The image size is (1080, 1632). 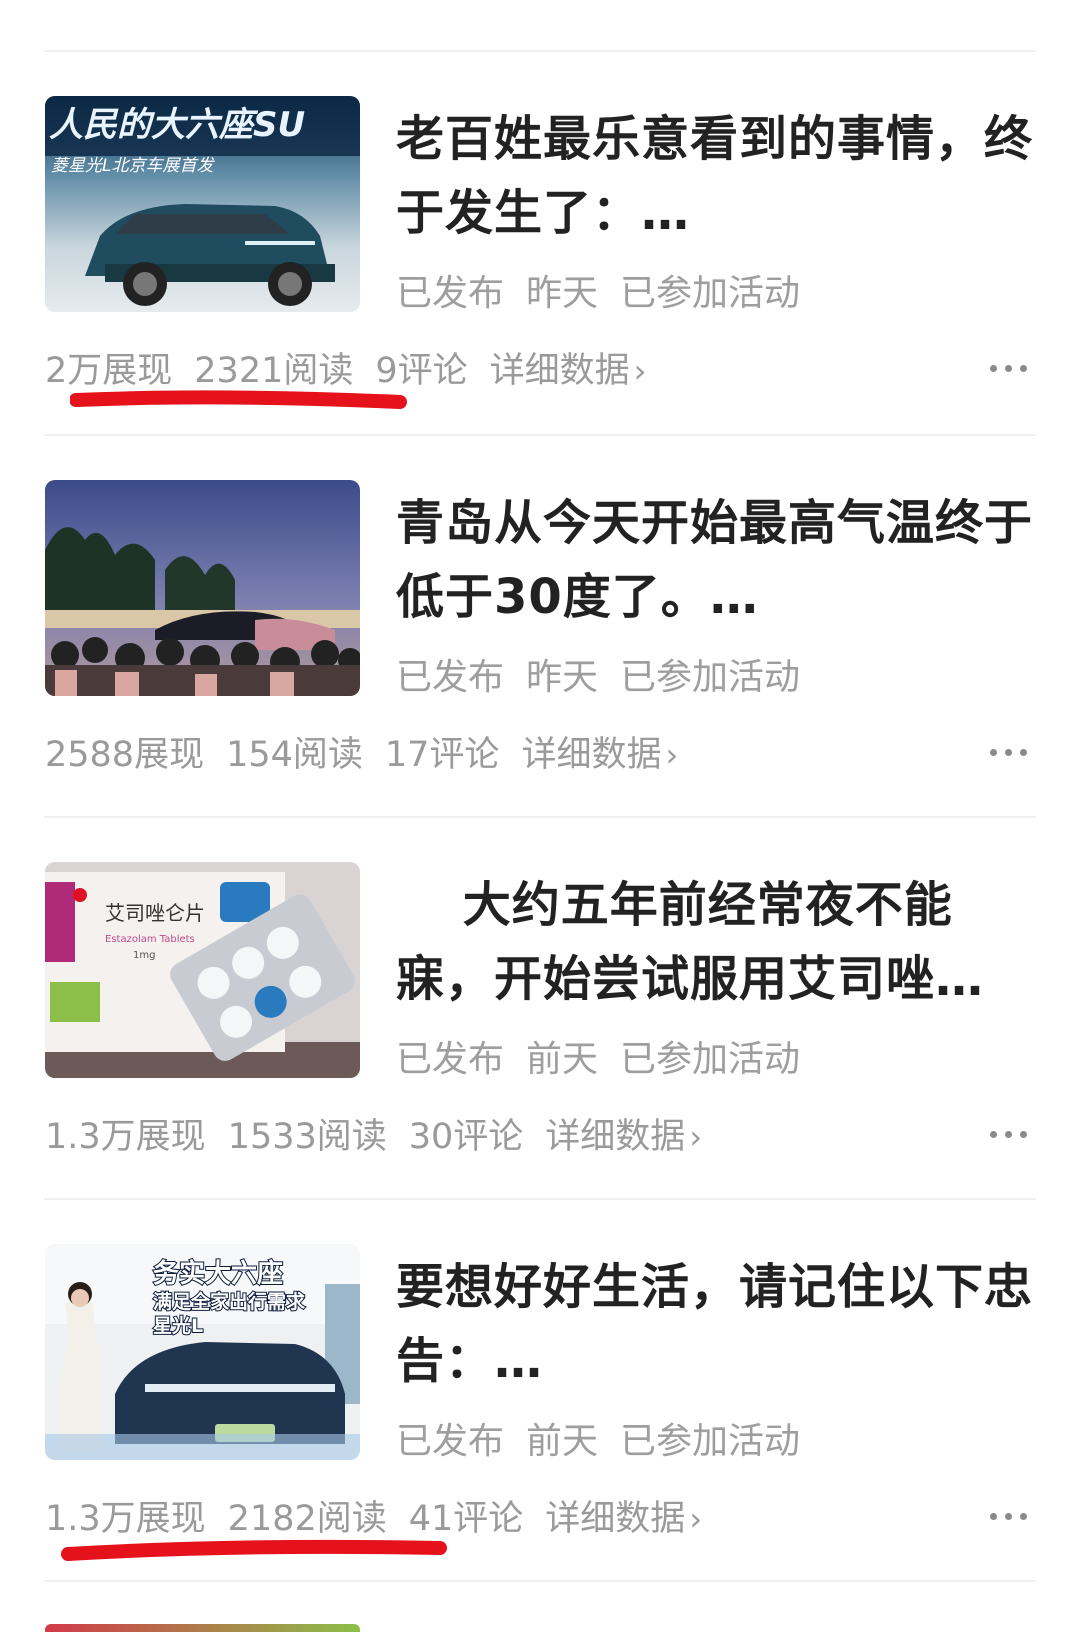 What do you see at coordinates (395, 1133) in the screenshot?
I see `article-stats: 1.3万展现 1533阅读 30评论 详细数据 ›` at bounding box center [395, 1133].